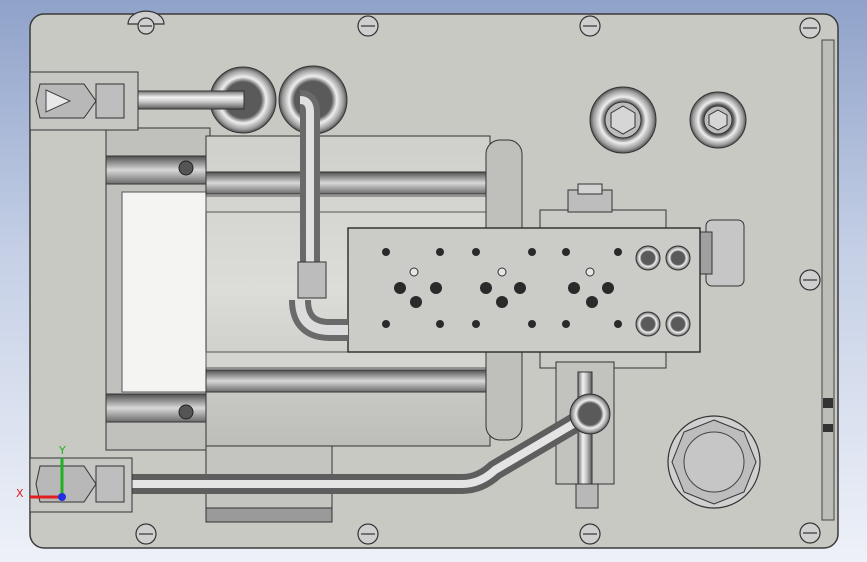  Describe the element at coordinates (810, 28) in the screenshot. I see `screw-top-far-right` at that location.